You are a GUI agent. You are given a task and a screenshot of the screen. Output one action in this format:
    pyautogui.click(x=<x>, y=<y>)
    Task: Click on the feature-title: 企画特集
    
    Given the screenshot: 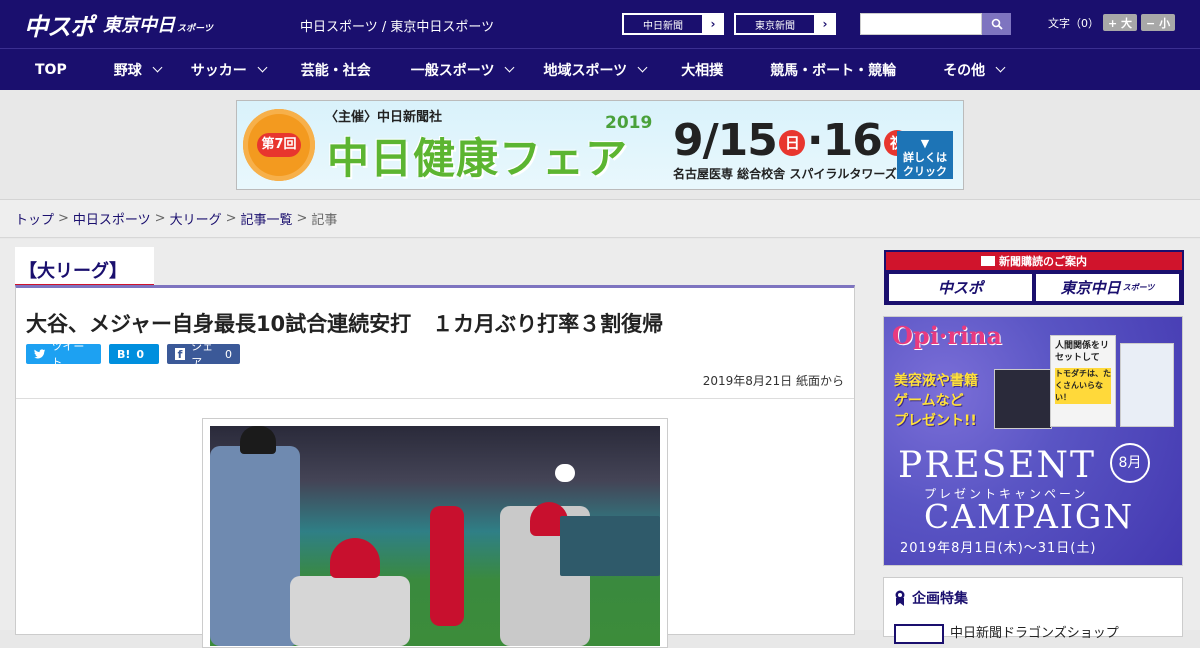 What is the action you would take?
    pyautogui.click(x=931, y=598)
    